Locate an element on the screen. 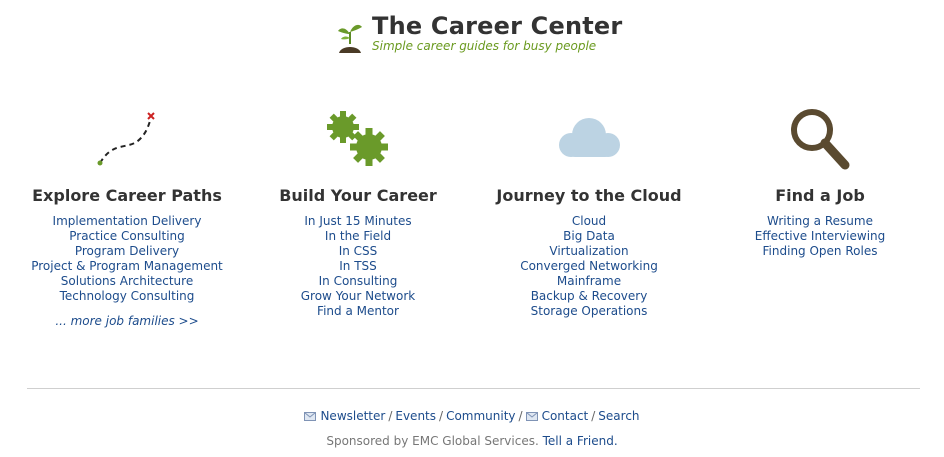 The height and width of the screenshot is (457, 944). tagline: Simple career guides for busy people is located at coordinates (484, 46).